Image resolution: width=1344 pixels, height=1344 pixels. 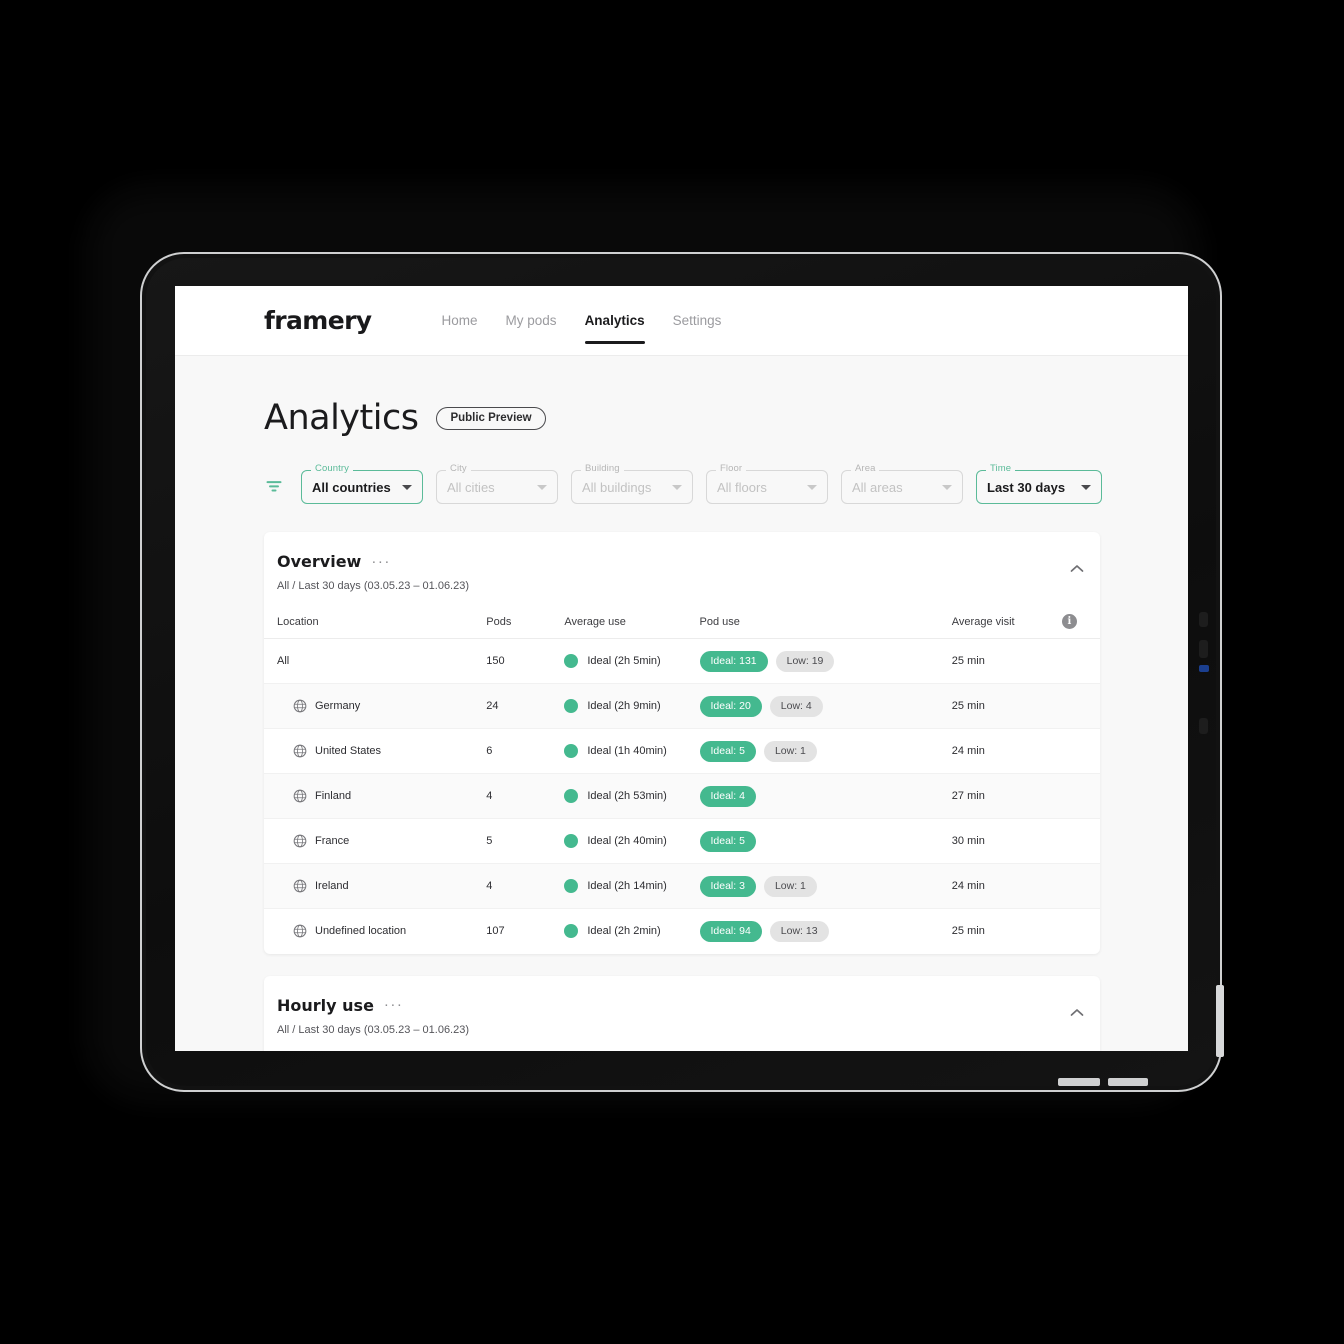 I want to click on column-header-location: Location, so click(x=375, y=622).